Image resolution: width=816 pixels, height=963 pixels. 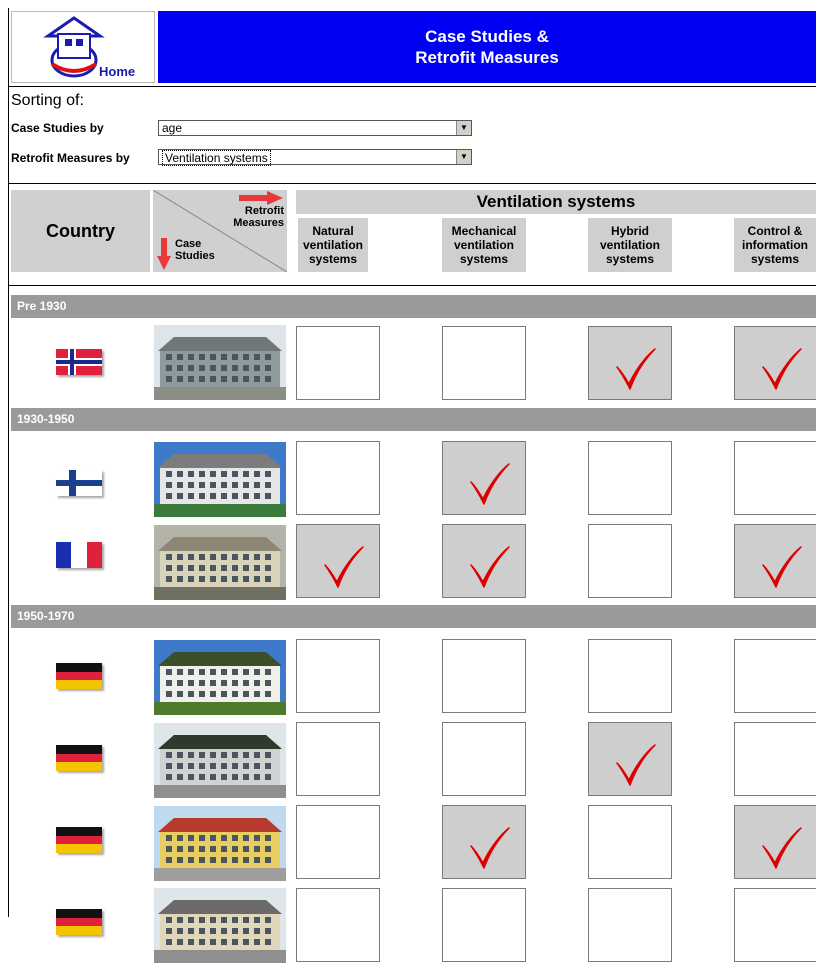 What do you see at coordinates (484, 231) in the screenshot?
I see `column-header-text: Mechanical` at bounding box center [484, 231].